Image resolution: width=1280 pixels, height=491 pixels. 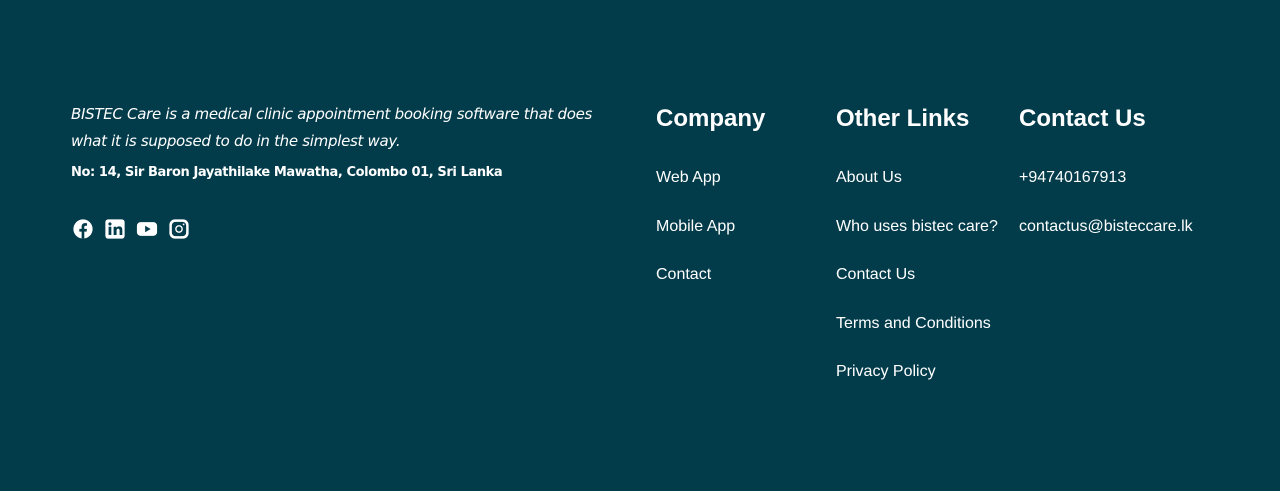 I want to click on company-heading: Company, so click(x=711, y=118).